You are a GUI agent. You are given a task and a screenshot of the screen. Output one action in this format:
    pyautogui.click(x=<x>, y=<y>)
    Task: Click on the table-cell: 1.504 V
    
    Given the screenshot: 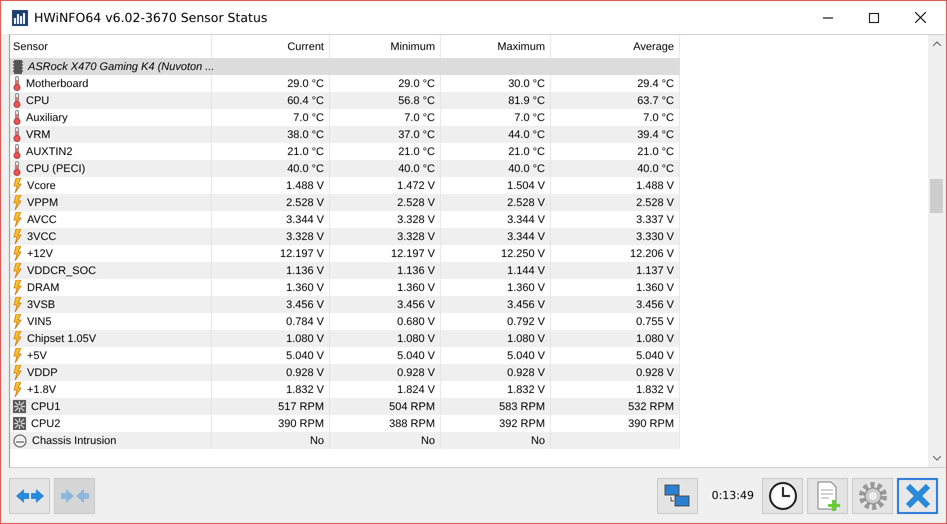 What is the action you would take?
    pyautogui.click(x=526, y=186)
    